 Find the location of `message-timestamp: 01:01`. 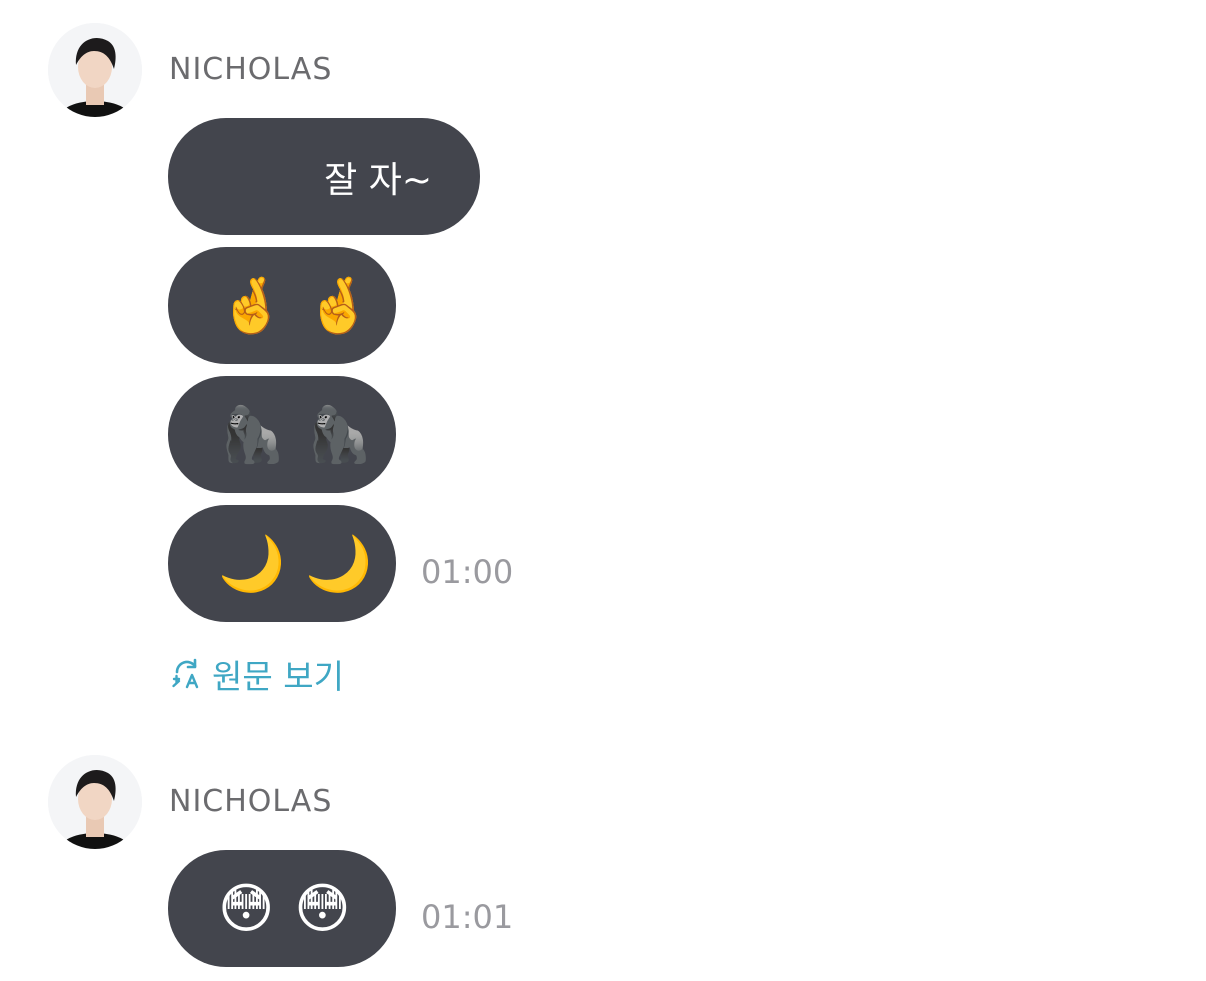

message-timestamp: 01:01 is located at coordinates (467, 917).